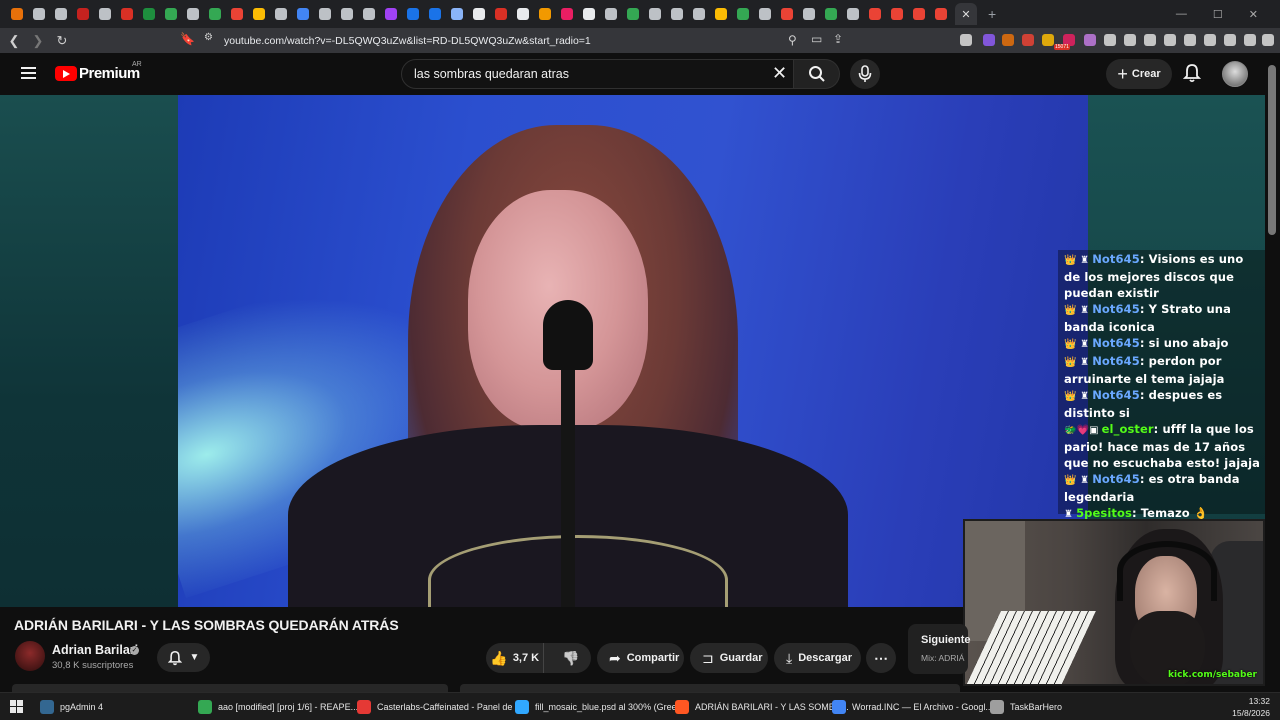 The image size is (1280, 720). Describe the element at coordinates (1181, 14) in the screenshot. I see `minimize-icon: —` at that location.